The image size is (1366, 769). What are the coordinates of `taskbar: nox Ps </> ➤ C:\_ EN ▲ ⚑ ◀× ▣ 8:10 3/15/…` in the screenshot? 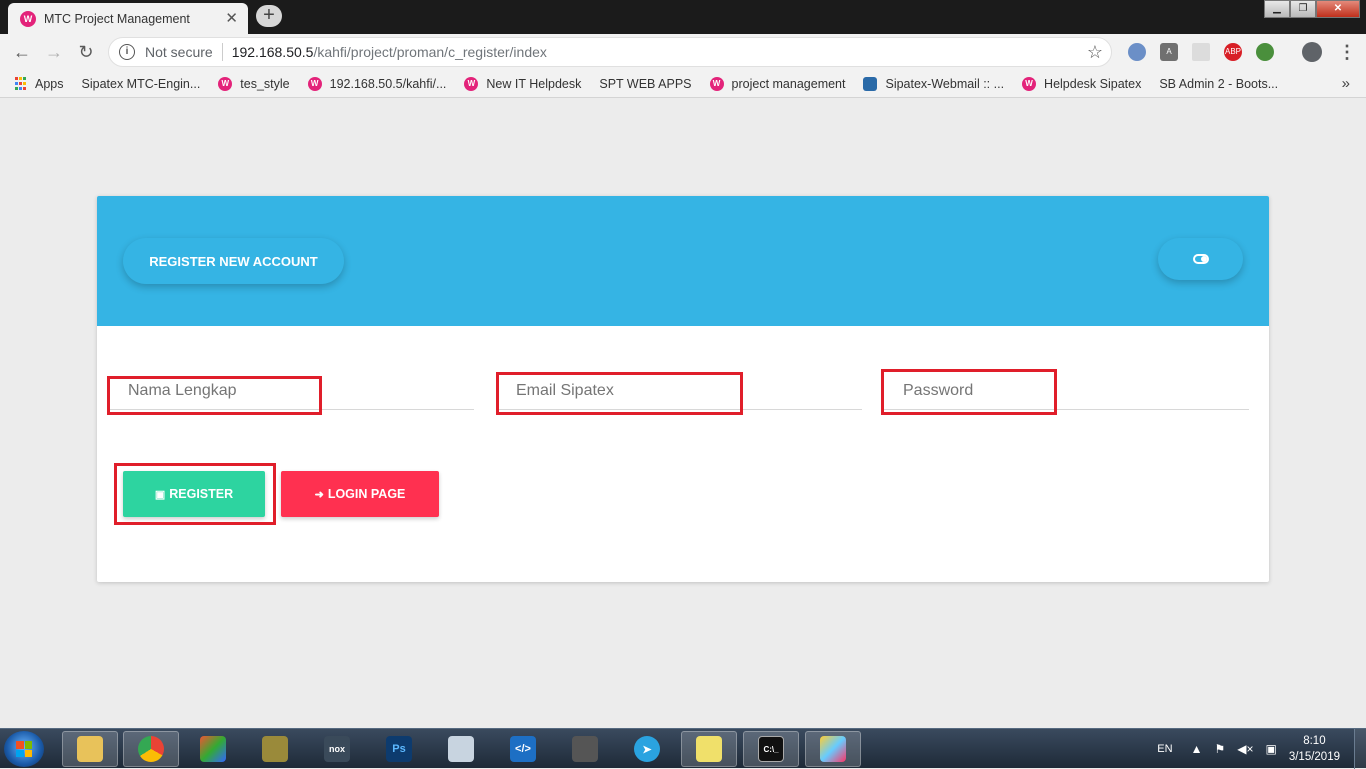 It's located at (683, 748).